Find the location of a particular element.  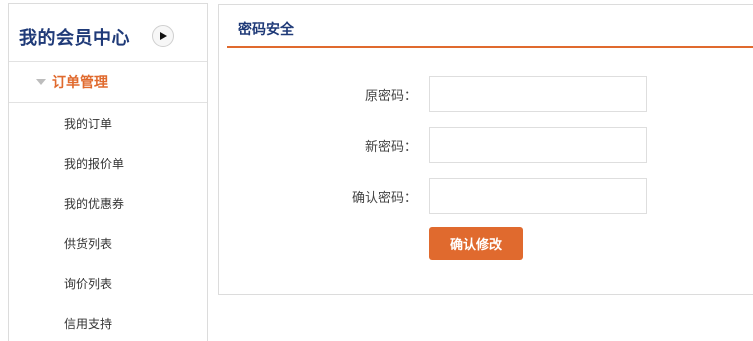

form-row-old-password: 原密码： is located at coordinates (486, 94).